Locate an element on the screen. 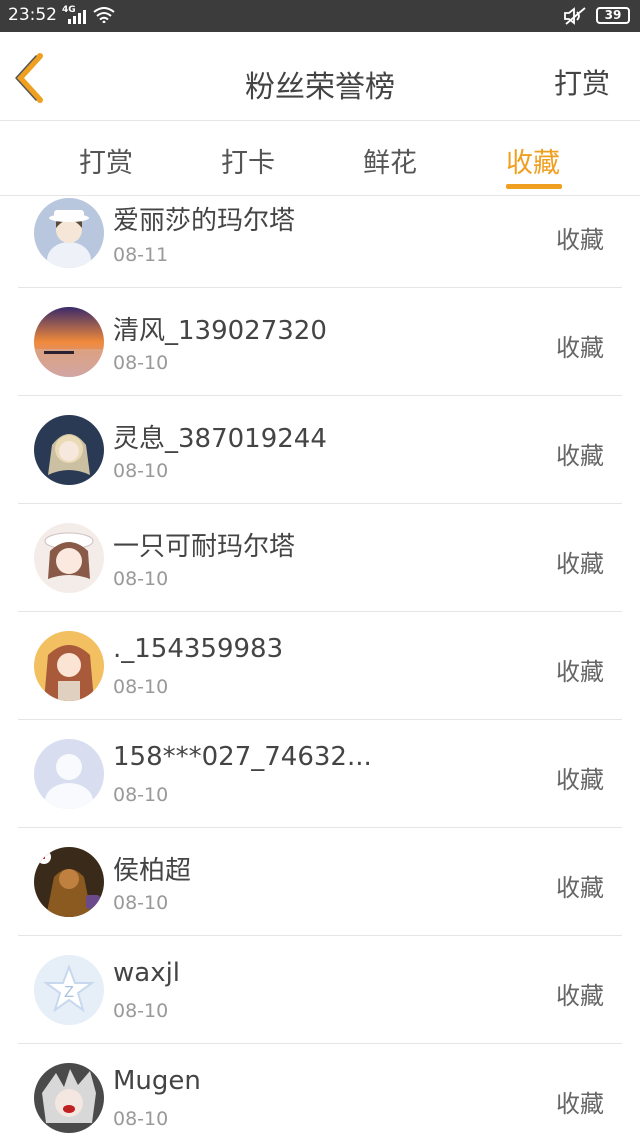 Image resolution: width=640 pixels, height=1138 pixels. list-item: 灵息_387019244 08-10 收藏 is located at coordinates (320, 450).